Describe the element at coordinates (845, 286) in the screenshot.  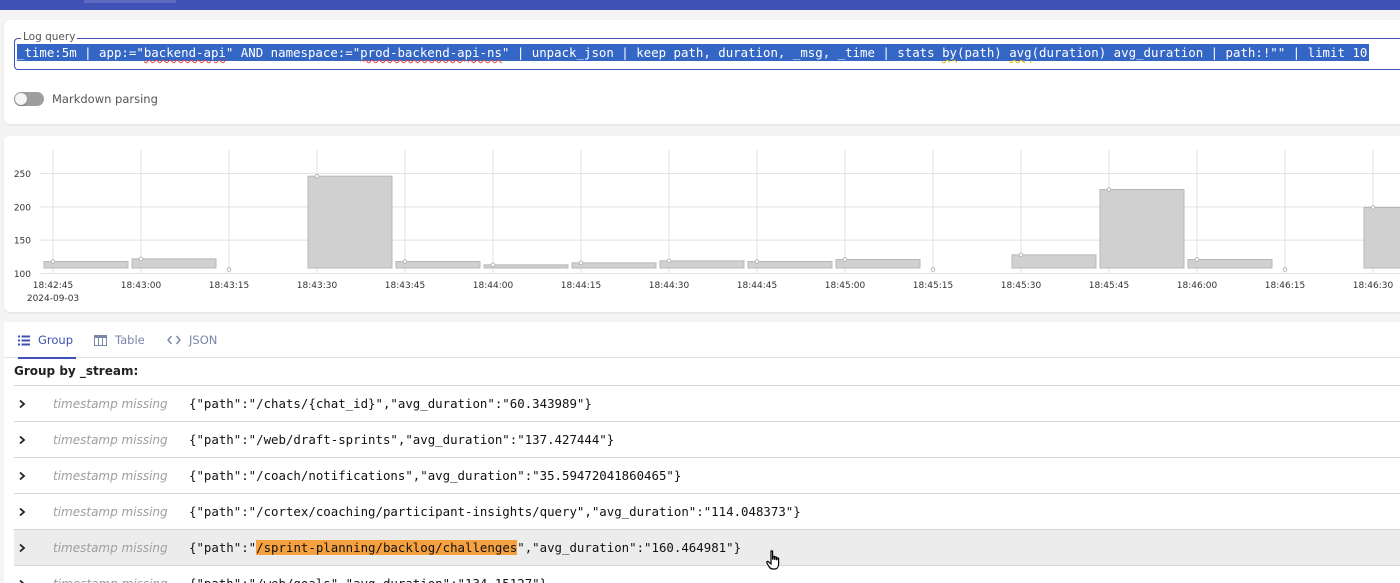
I see `x-tick-label: 18:45:00` at that location.